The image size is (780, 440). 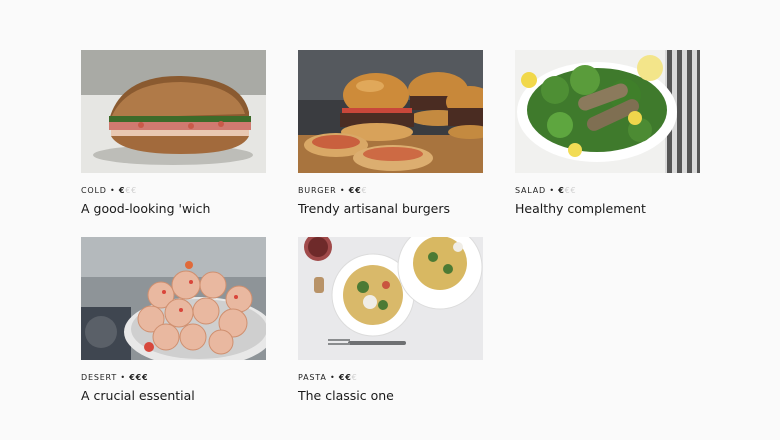 What do you see at coordinates (607, 111) in the screenshot?
I see `salad-photo` at bounding box center [607, 111].